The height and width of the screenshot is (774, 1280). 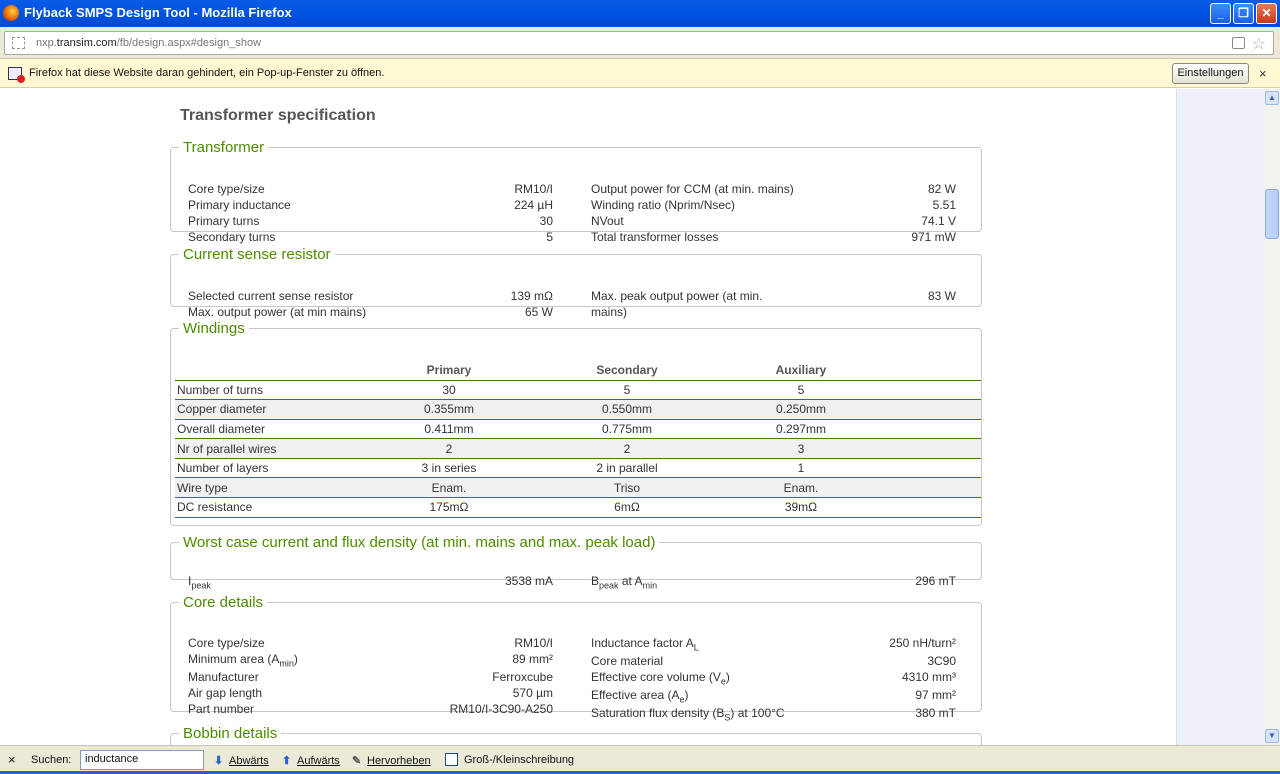 I want to click on spec-label: Max. peak output power (at min., so click(x=677, y=296).